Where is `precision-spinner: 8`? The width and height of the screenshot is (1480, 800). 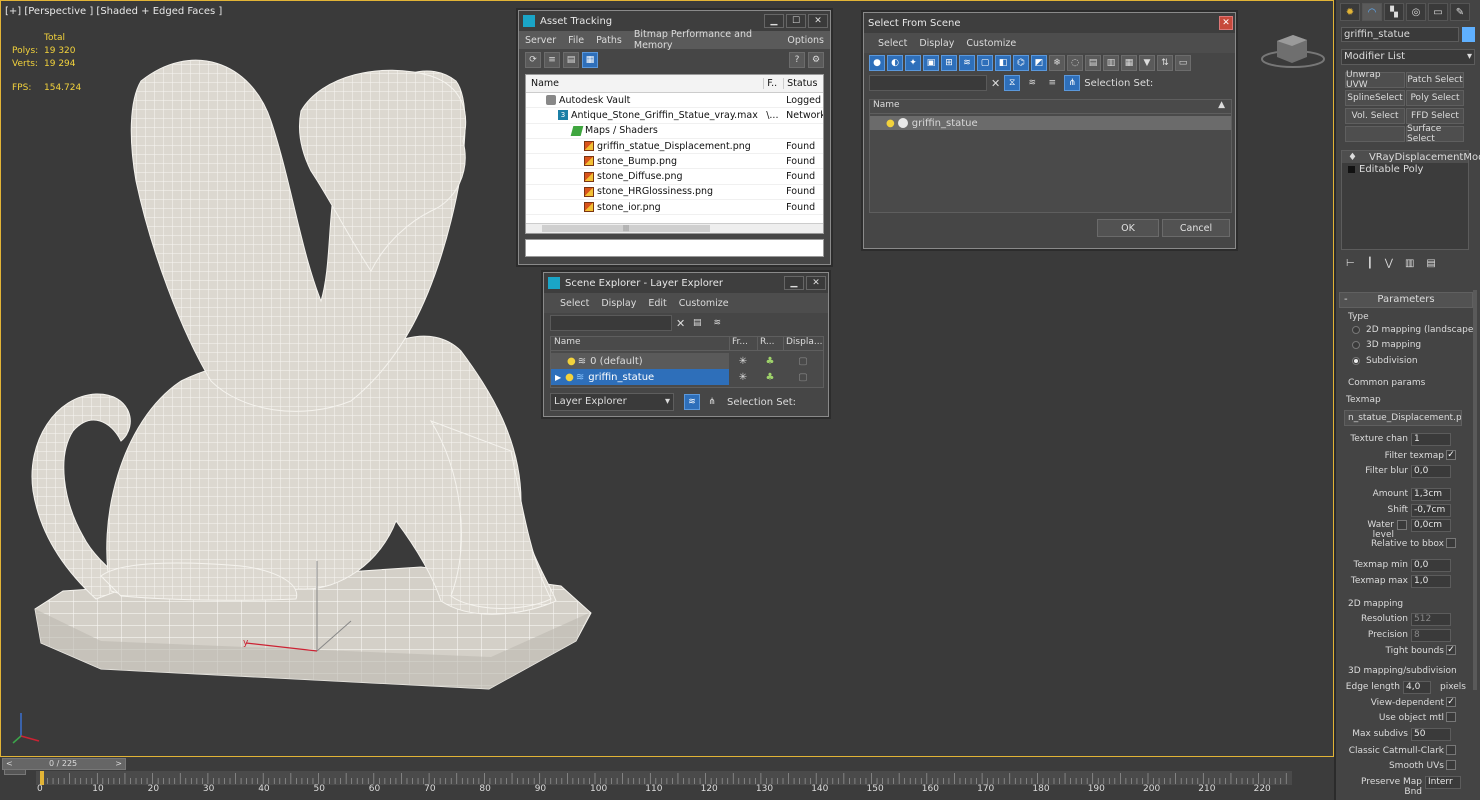
precision-spinner: 8 is located at coordinates (1431, 635).